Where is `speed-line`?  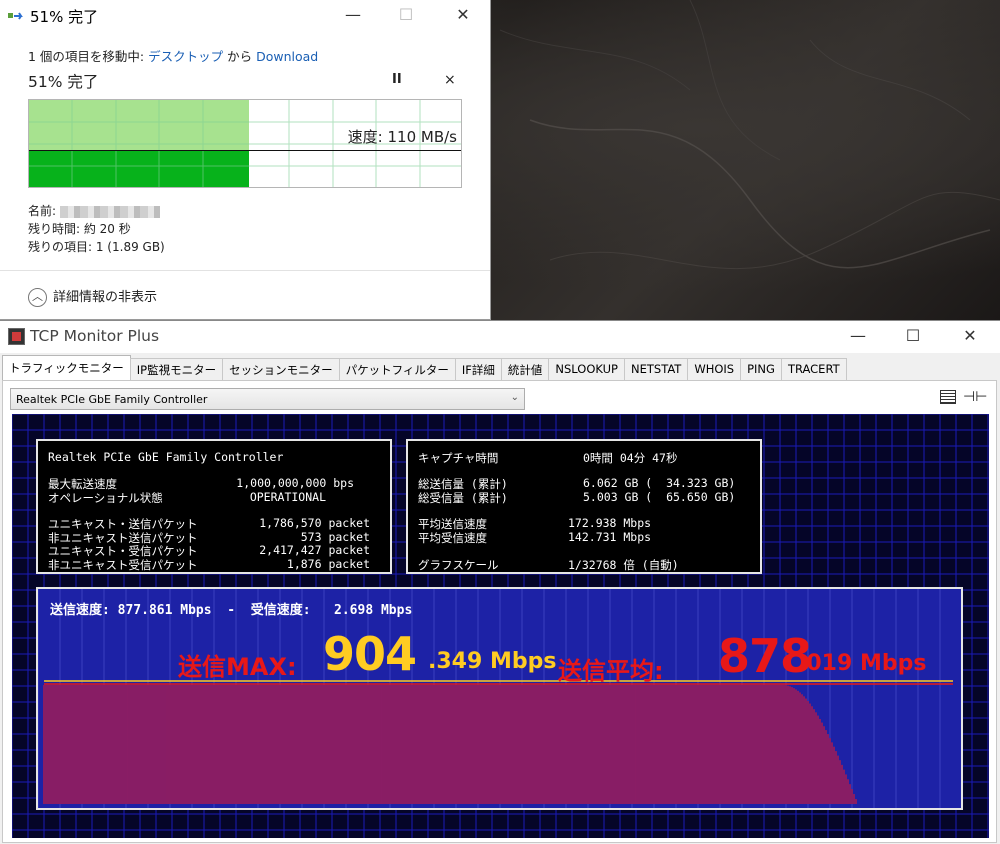
speed-line is located at coordinates (245, 150).